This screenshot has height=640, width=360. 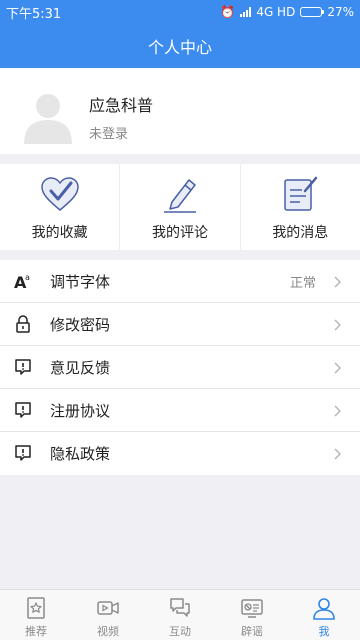 What do you see at coordinates (80, 454) in the screenshot?
I see `menu-label: 隐私政策` at bounding box center [80, 454].